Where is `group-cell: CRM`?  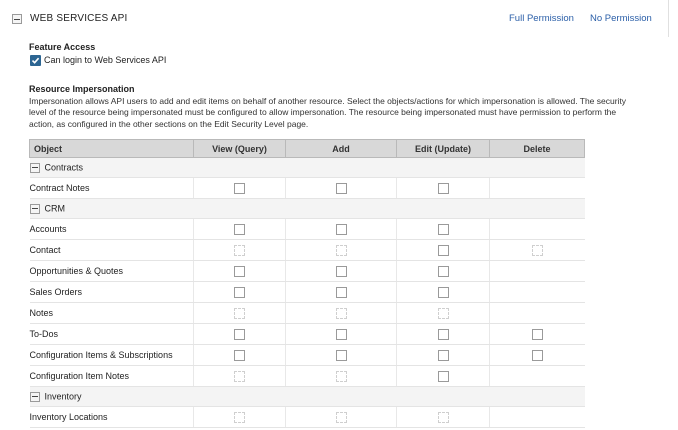 group-cell: CRM is located at coordinates (111, 208).